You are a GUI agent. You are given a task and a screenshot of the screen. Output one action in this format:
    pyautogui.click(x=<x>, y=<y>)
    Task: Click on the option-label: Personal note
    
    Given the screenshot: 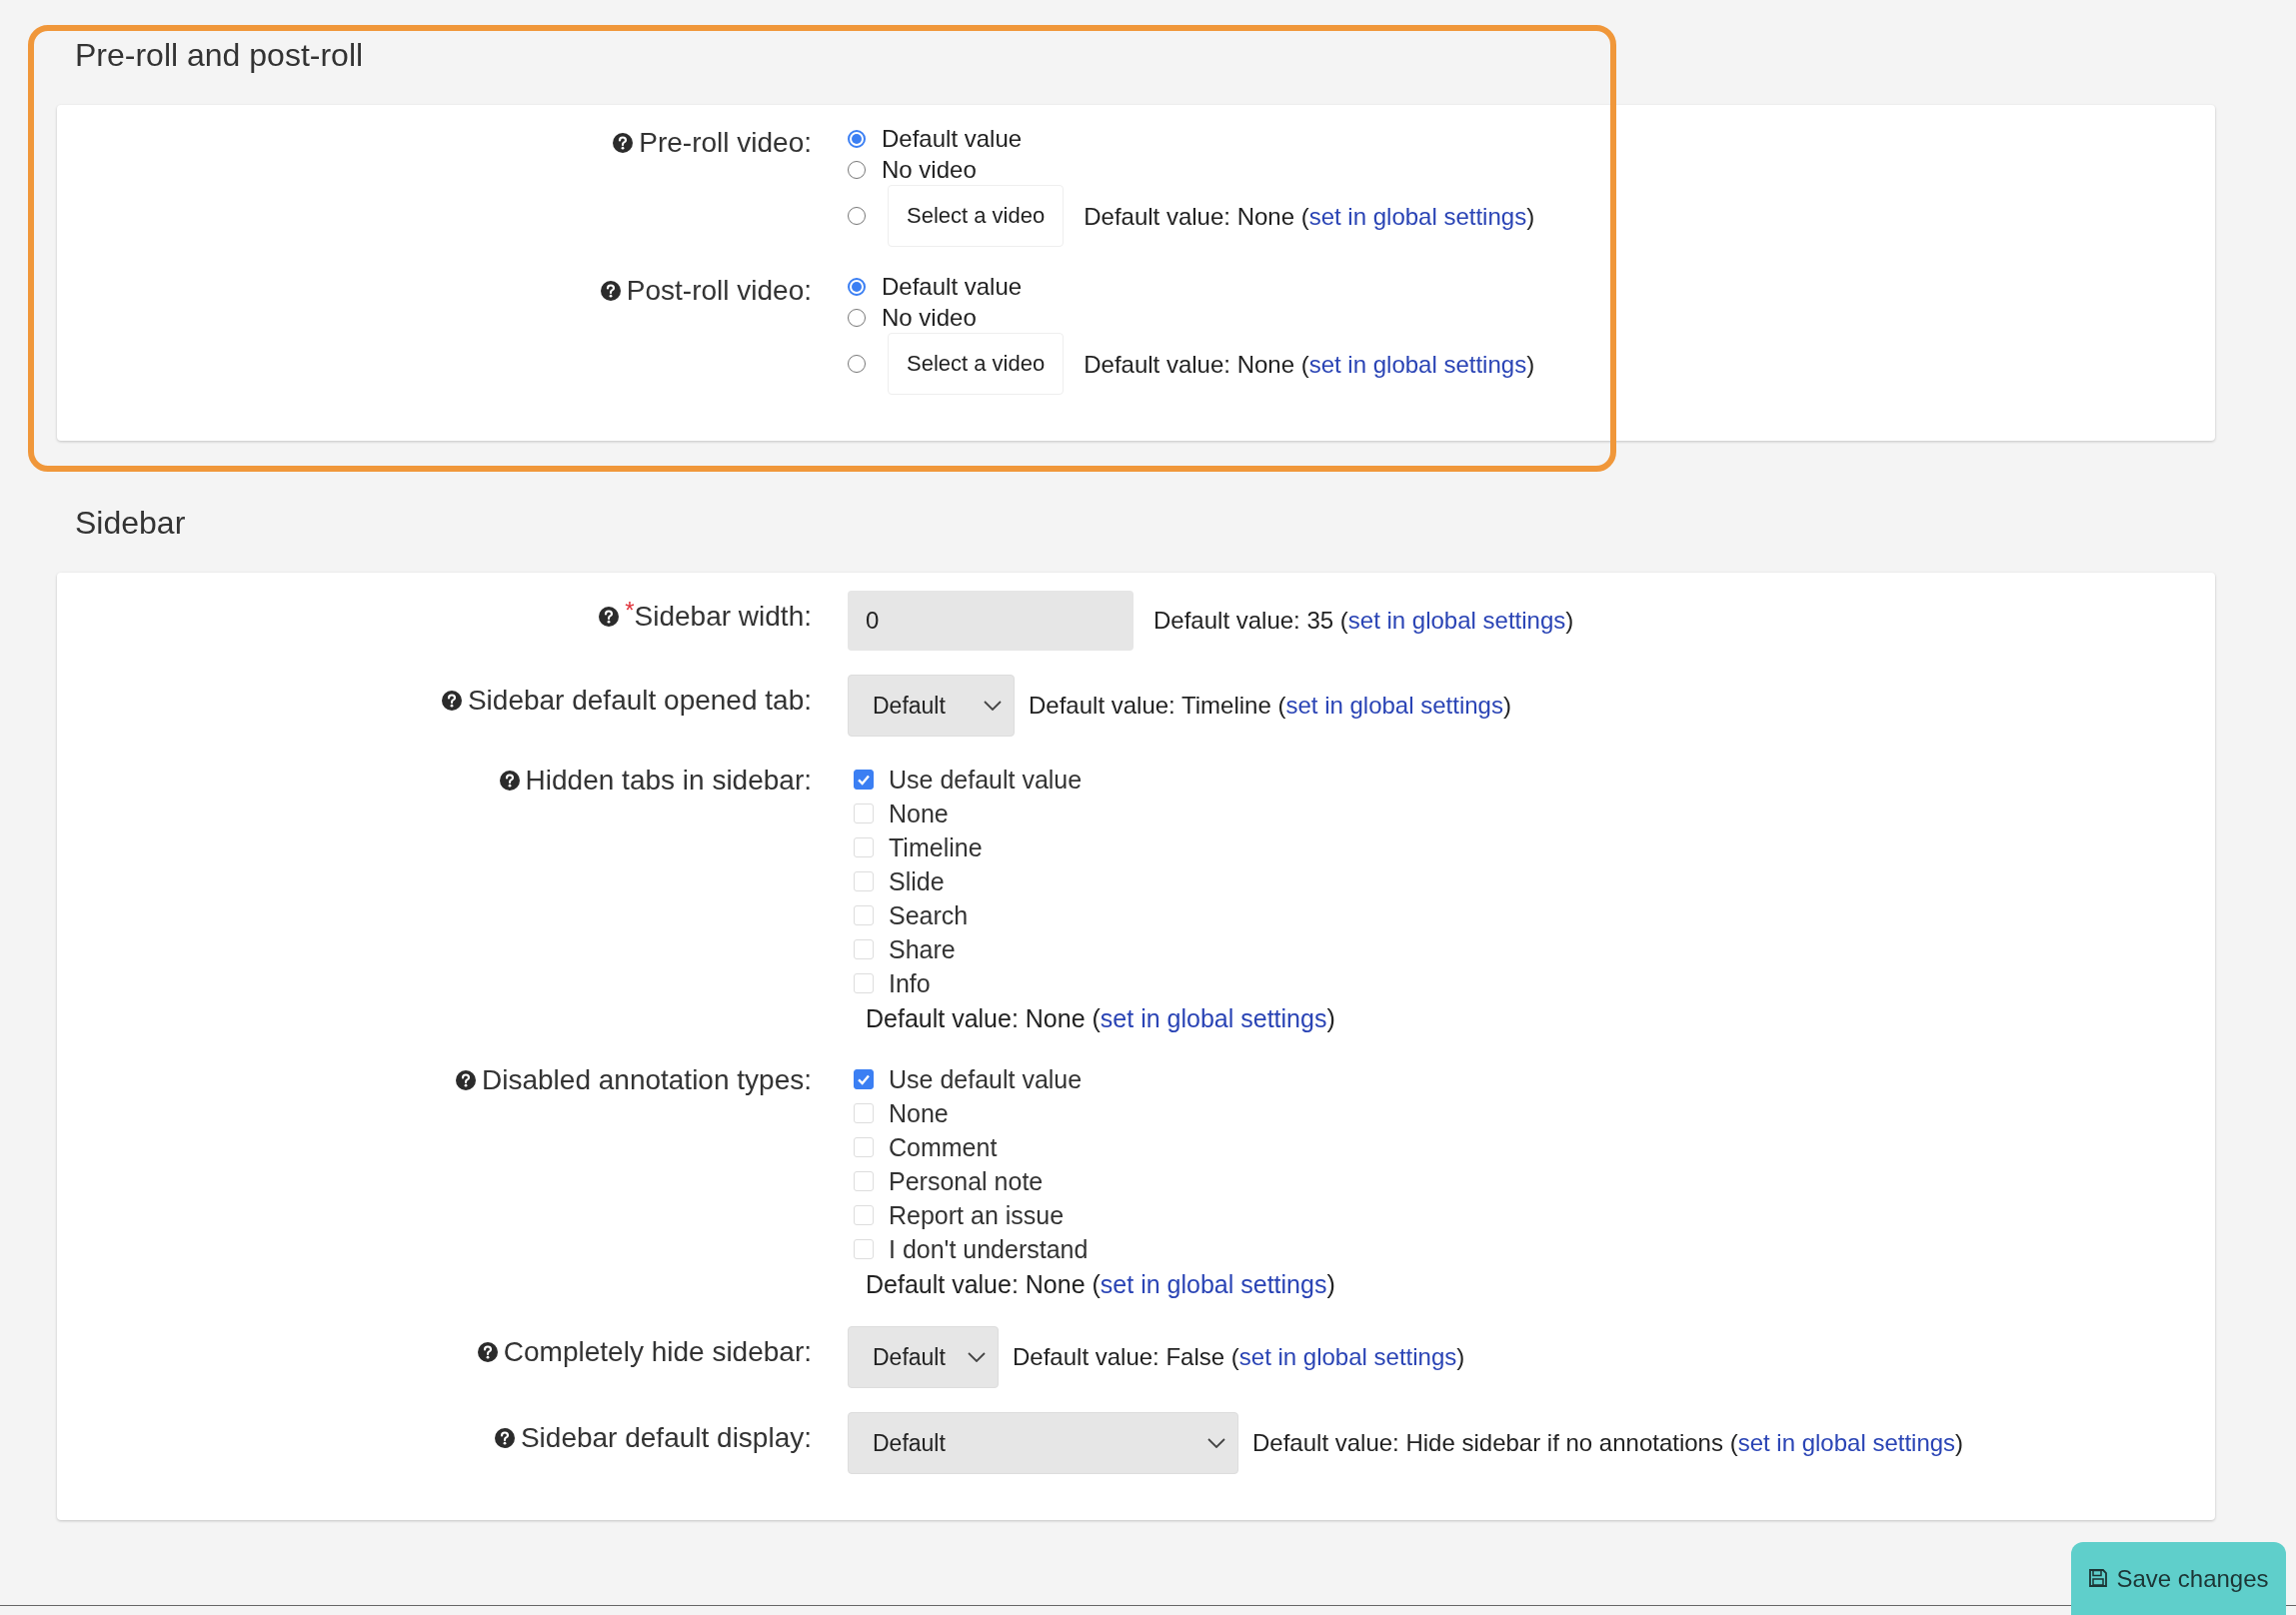 What is the action you would take?
    pyautogui.click(x=967, y=1181)
    